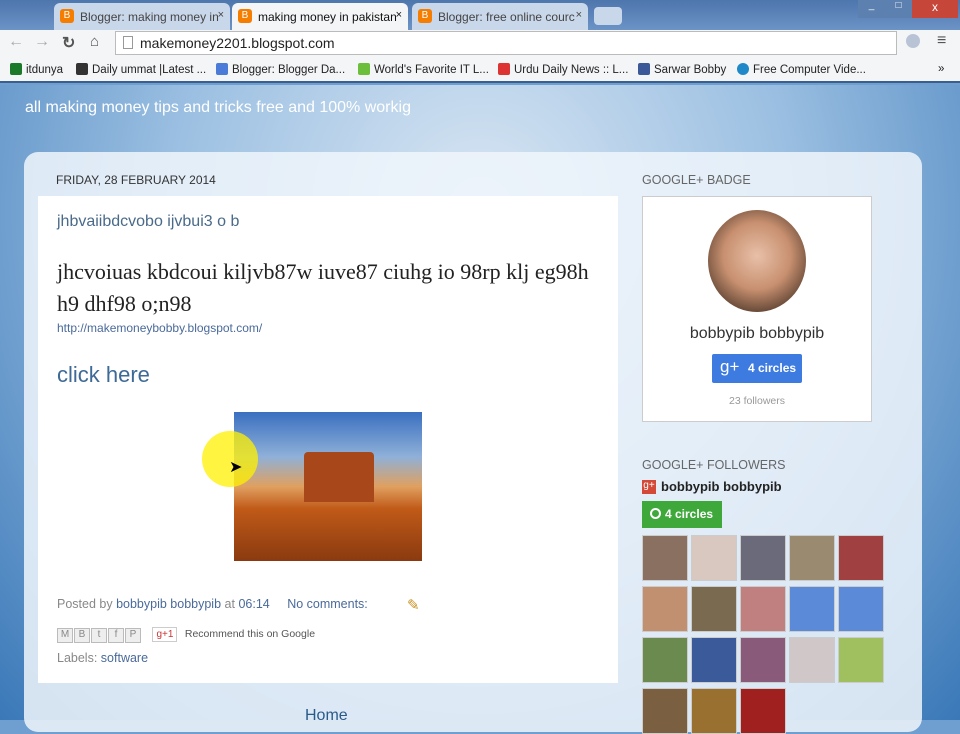 The image size is (960, 734). I want to click on add-to-circles-button: g+ 4 circles, so click(757, 368).